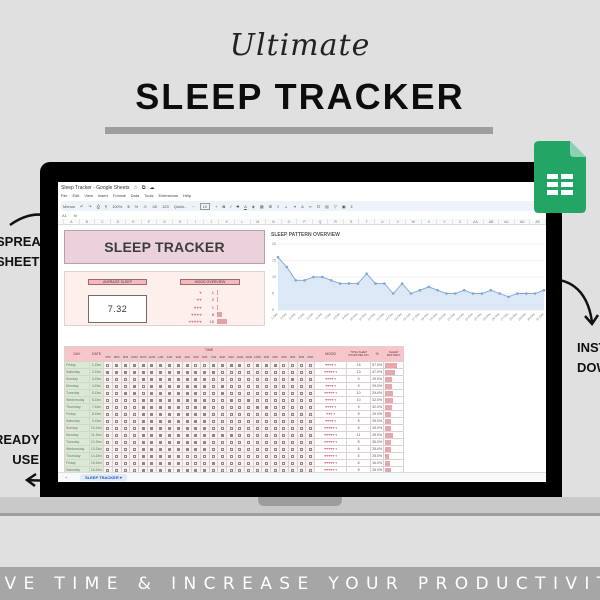 This screenshot has width=600, height=600. What do you see at coordinates (243, 221) in the screenshot?
I see `column-header: L` at bounding box center [243, 221].